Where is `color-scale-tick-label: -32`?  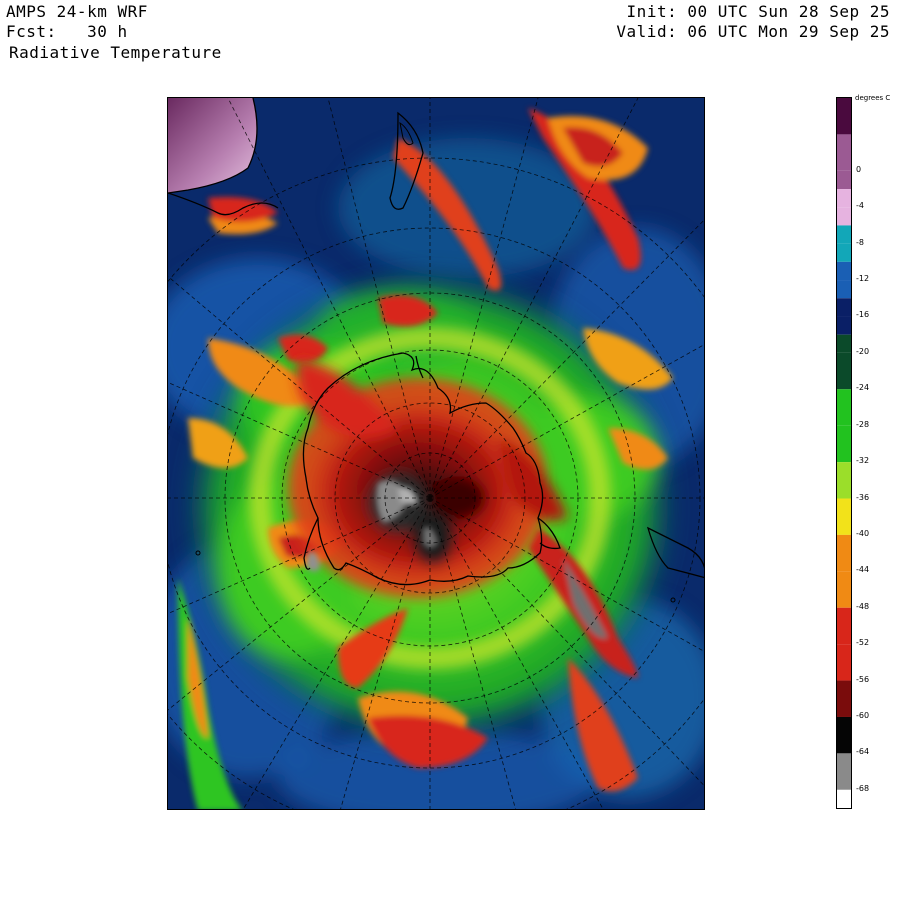 color-scale-tick-label: -32 is located at coordinates (863, 461).